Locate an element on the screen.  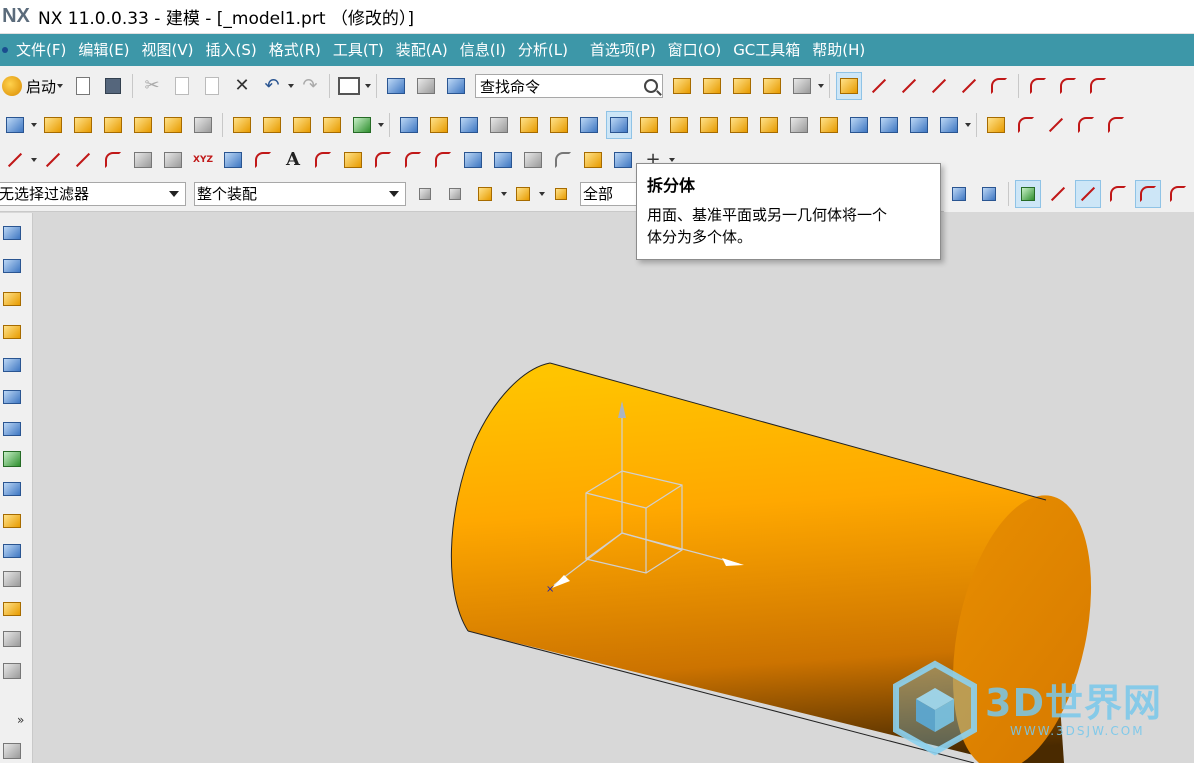
menu-help: 帮助(H) is located at coordinates (838, 50).